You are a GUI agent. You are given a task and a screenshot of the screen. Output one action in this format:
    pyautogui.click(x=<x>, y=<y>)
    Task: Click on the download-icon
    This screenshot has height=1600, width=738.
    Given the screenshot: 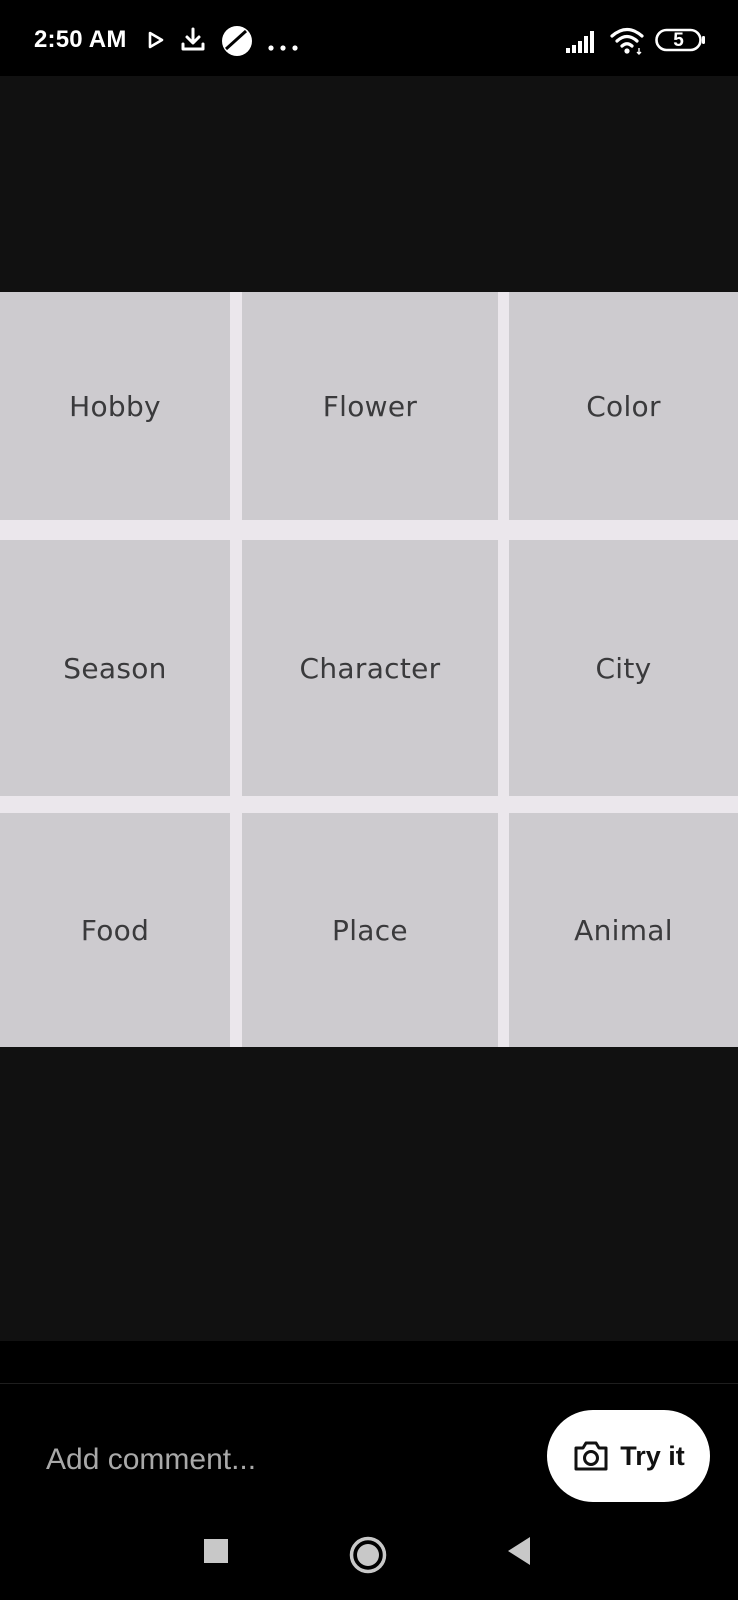 What is the action you would take?
    pyautogui.click(x=193, y=42)
    